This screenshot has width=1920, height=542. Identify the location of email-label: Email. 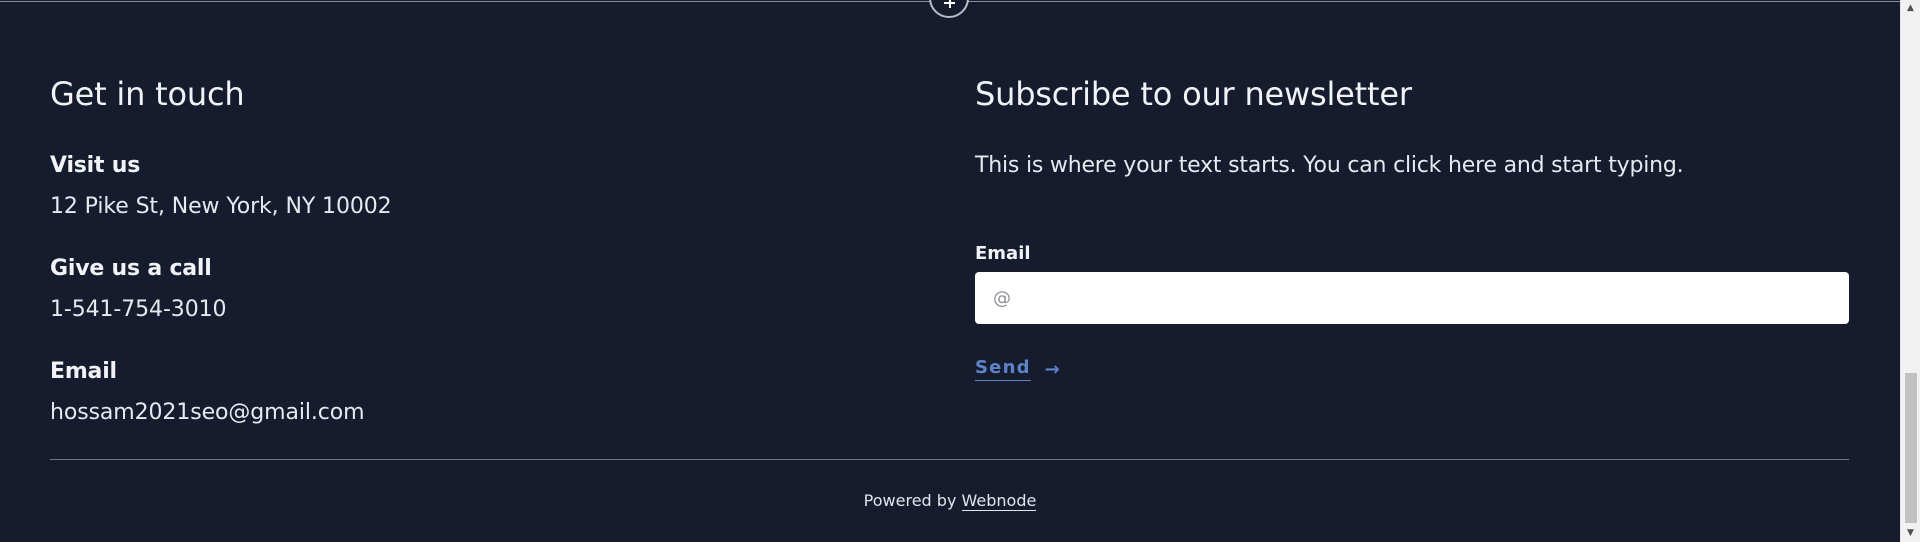
(83, 371).